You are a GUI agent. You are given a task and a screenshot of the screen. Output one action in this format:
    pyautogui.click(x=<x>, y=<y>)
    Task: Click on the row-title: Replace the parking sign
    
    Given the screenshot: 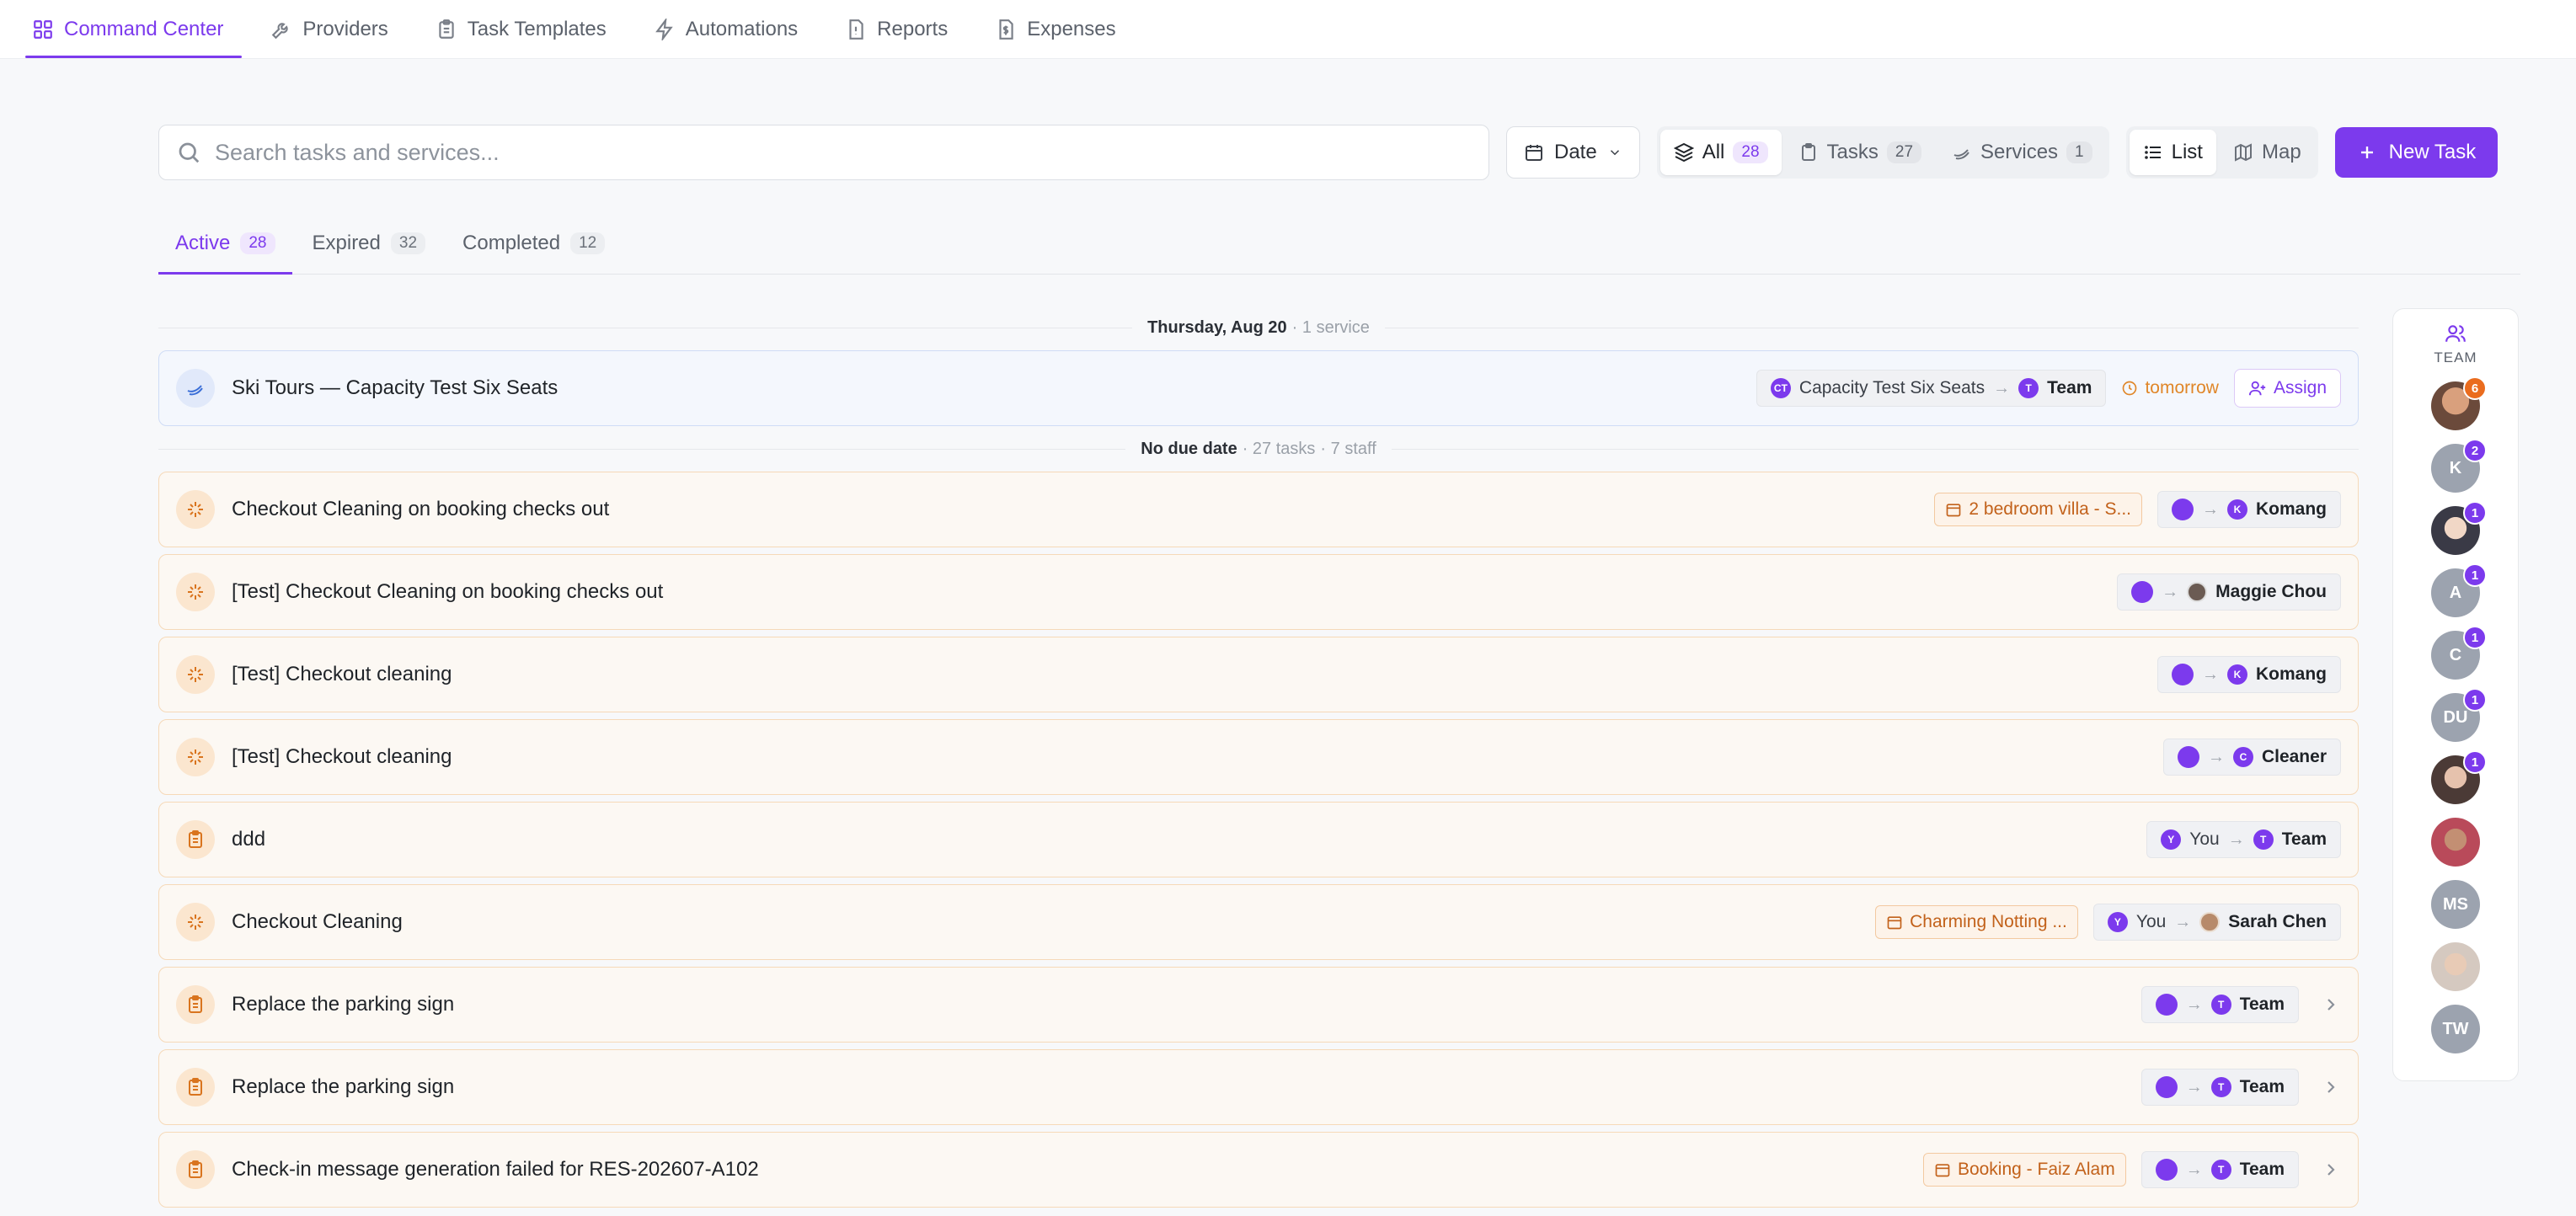 What is the action you would take?
    pyautogui.click(x=343, y=1086)
    